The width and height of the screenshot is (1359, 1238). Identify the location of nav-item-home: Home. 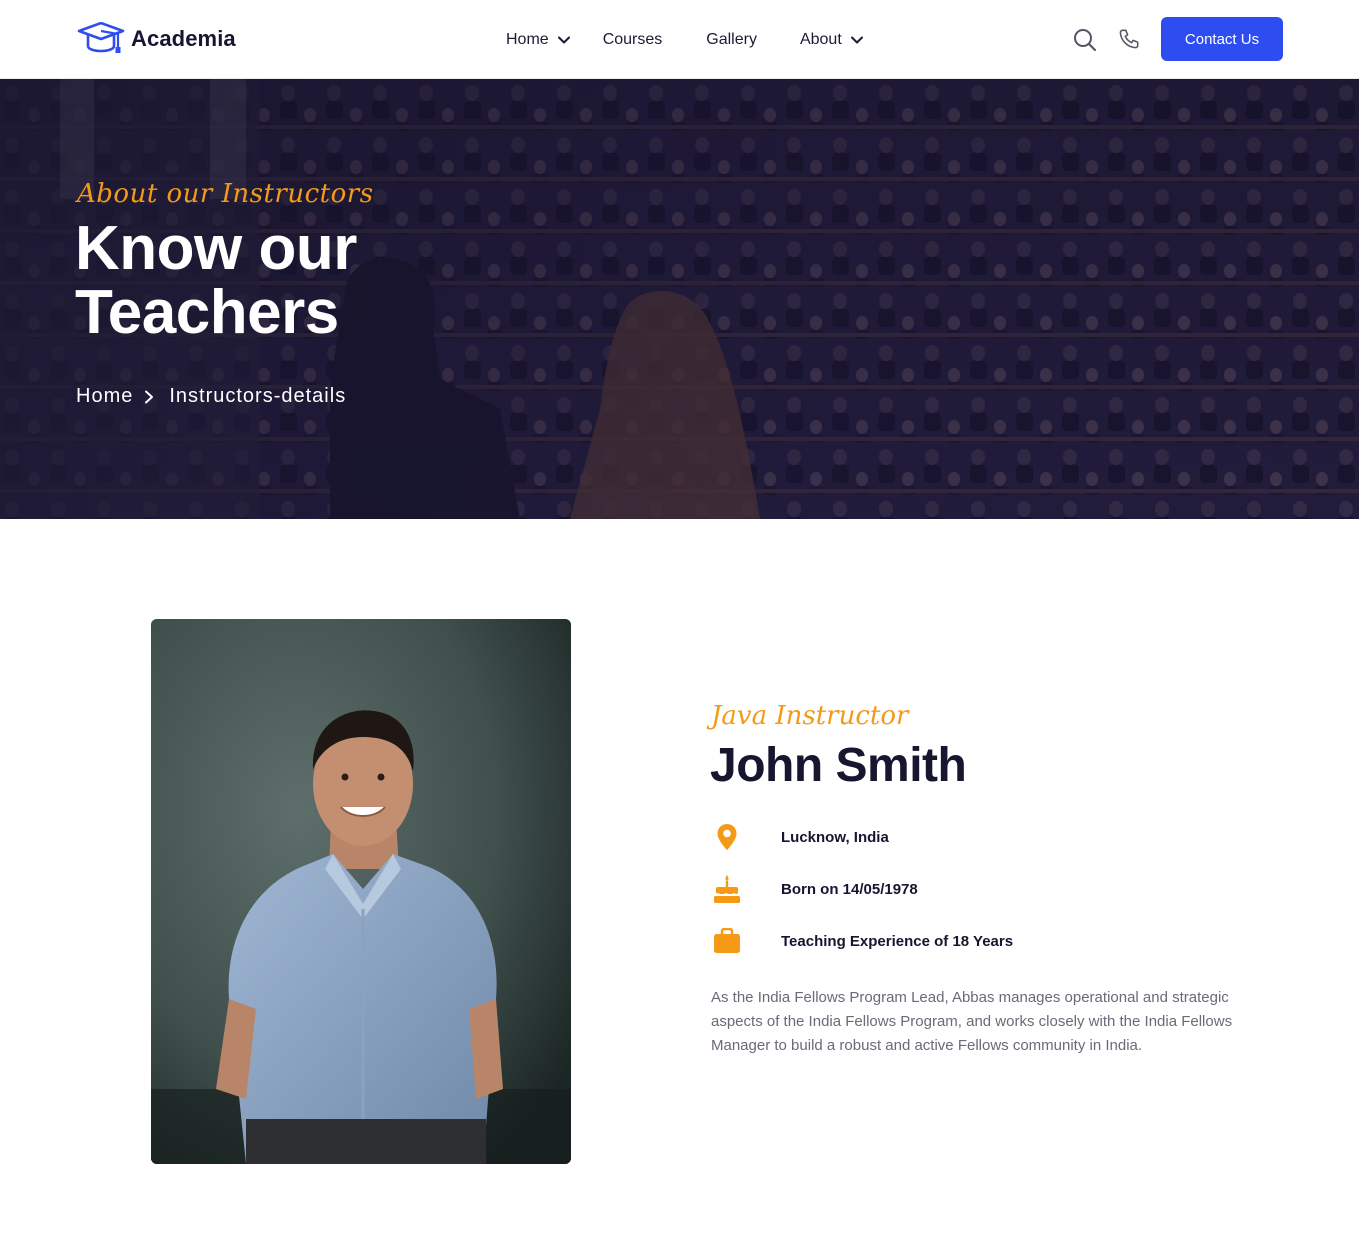
(538, 40).